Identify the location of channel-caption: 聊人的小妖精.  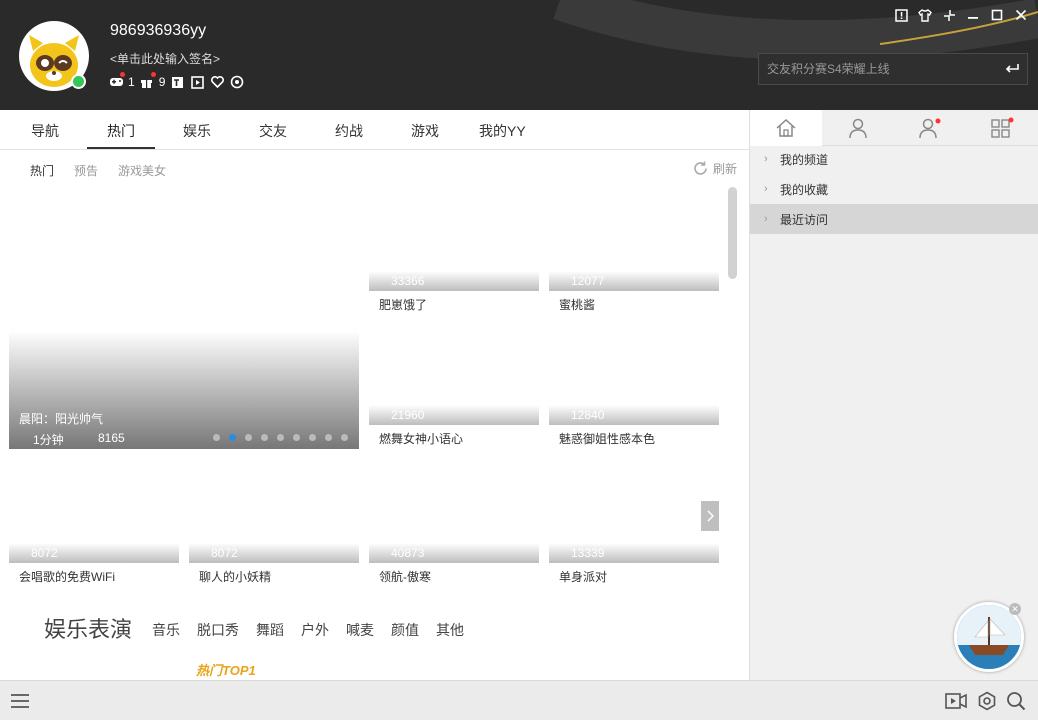
(235, 576).